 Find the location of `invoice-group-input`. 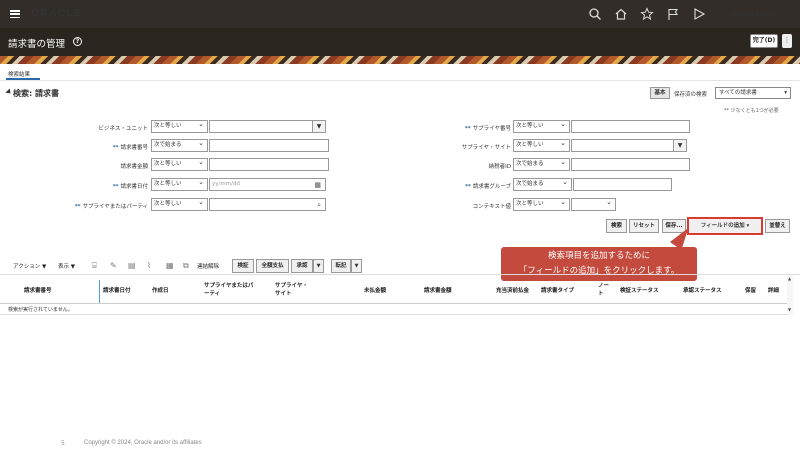

invoice-group-input is located at coordinates (622, 184).